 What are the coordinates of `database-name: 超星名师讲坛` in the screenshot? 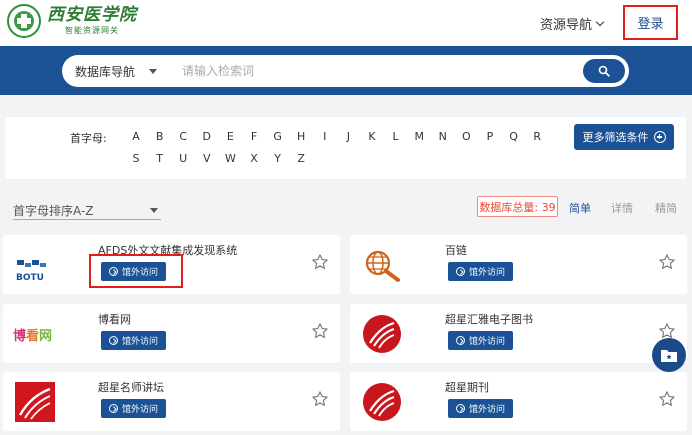 It's located at (131, 387).